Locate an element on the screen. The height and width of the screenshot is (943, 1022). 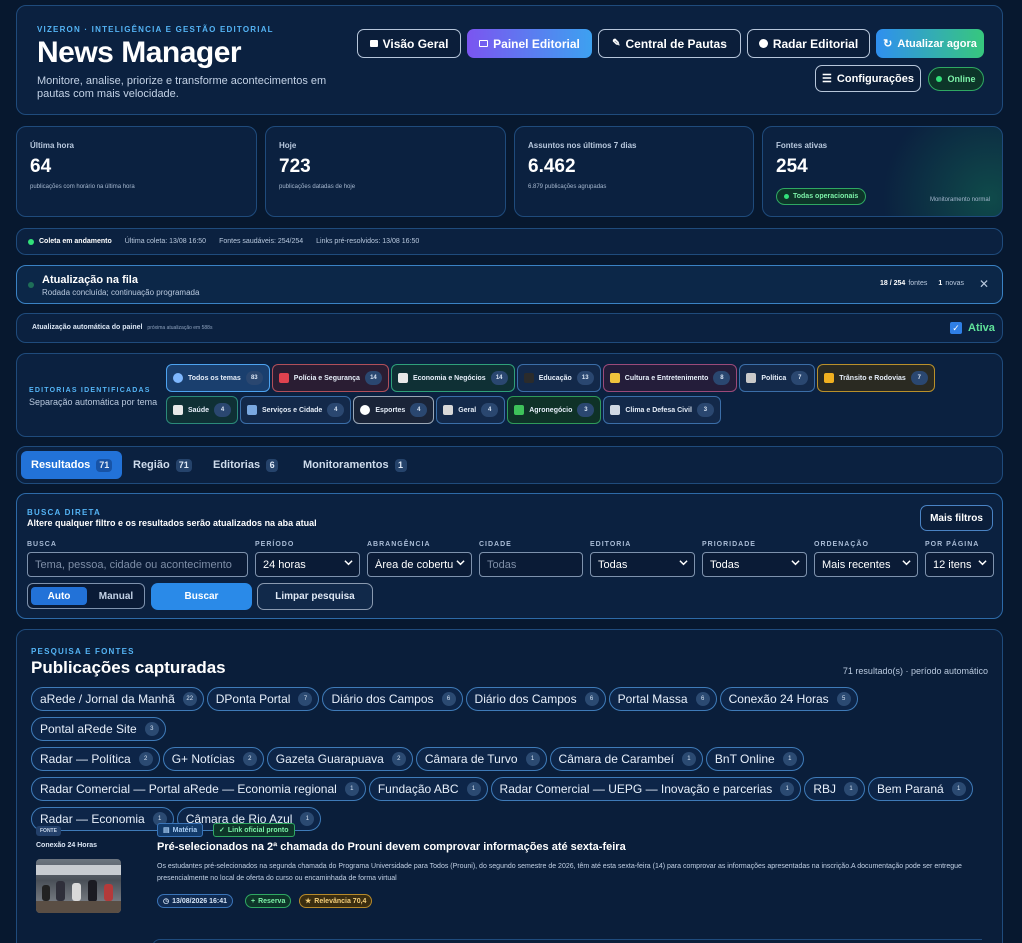
refresh-button: ↻ Atualizar agora is located at coordinates (930, 43).